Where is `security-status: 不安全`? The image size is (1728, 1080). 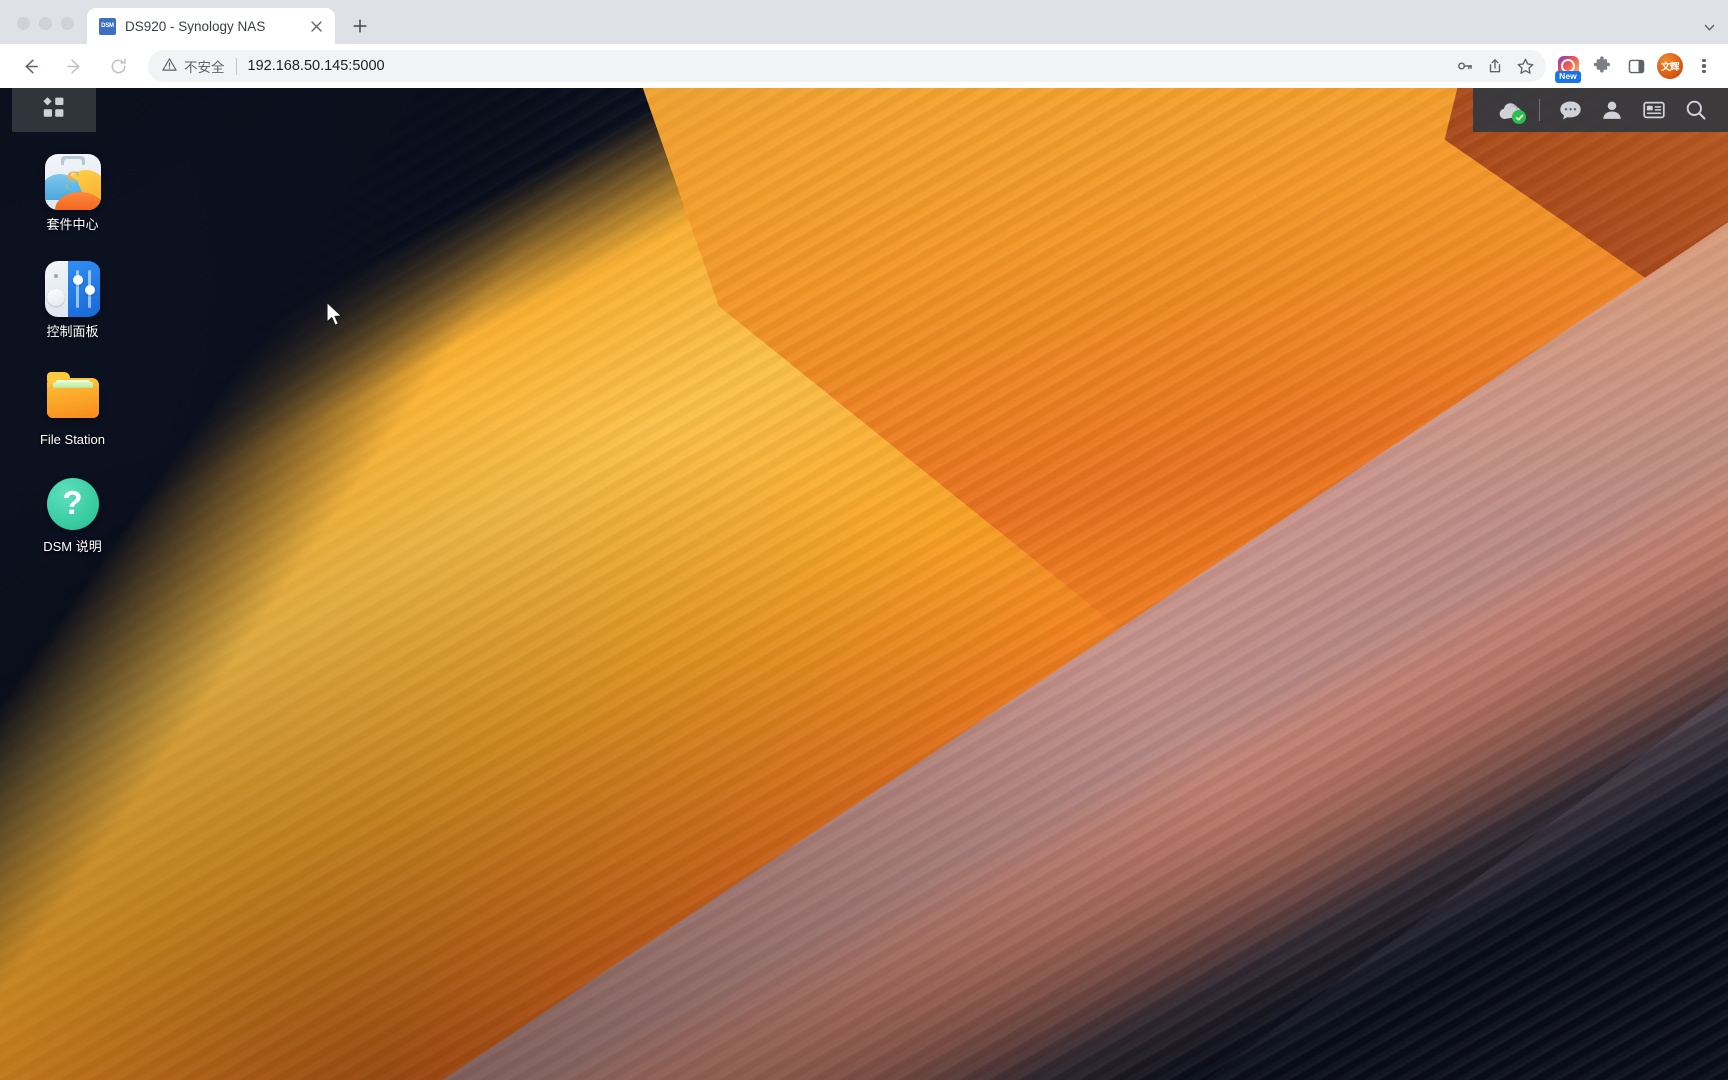 security-status: 不安全 is located at coordinates (193, 66).